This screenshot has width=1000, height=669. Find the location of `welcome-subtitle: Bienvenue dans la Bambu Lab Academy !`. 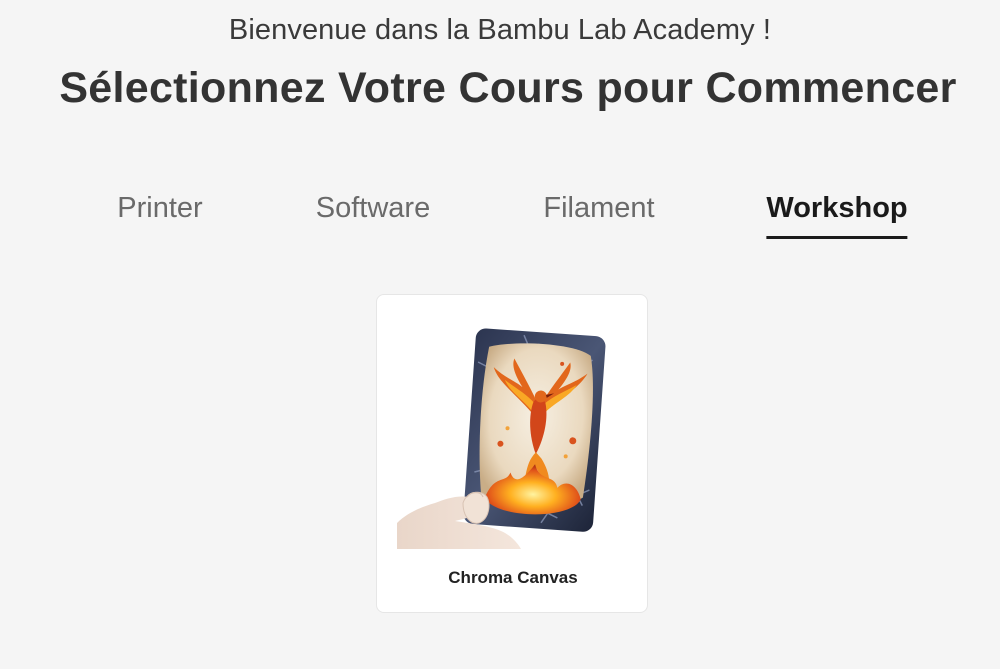

welcome-subtitle: Bienvenue dans la Bambu Lab Academy ! is located at coordinates (500, 30).